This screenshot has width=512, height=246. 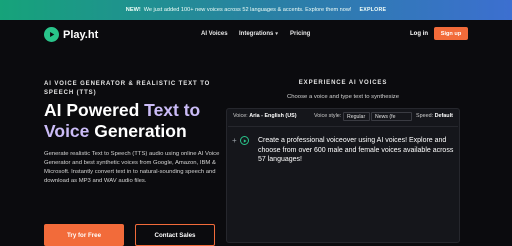 What do you see at coordinates (94, 110) in the screenshot?
I see `hero-title-part1: AI Powered` at bounding box center [94, 110].